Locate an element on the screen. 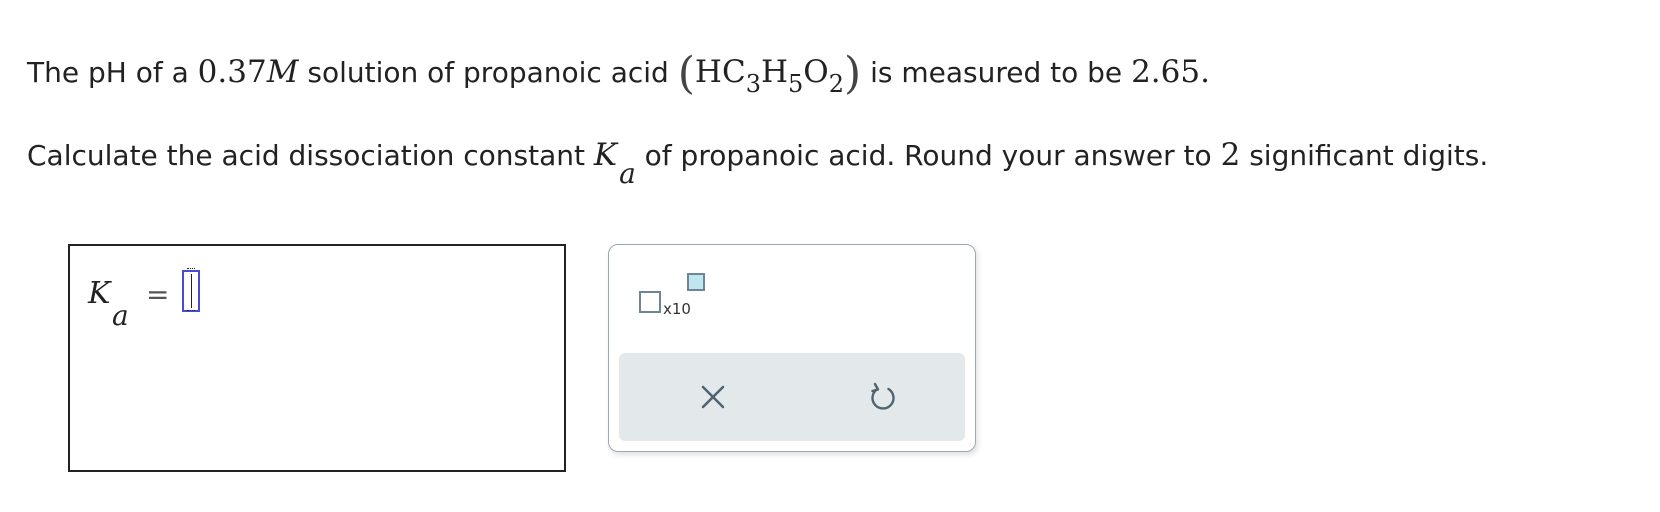 This screenshot has width=1660, height=512. equals-sign: = is located at coordinates (158, 294).